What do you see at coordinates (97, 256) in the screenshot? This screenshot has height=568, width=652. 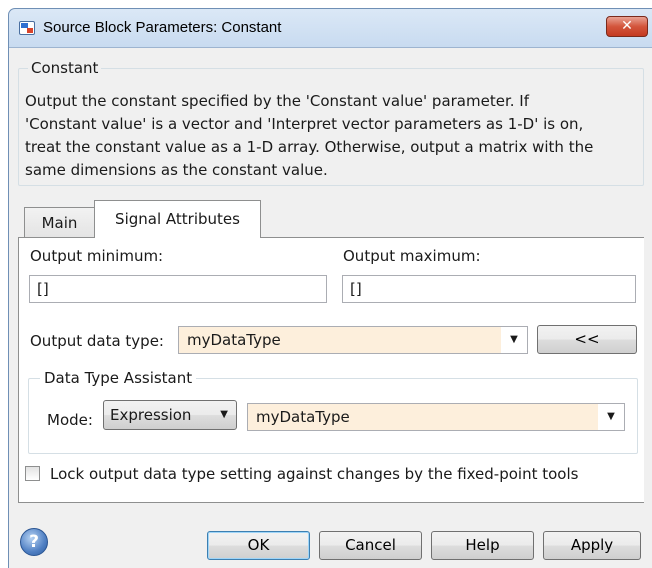 I see `output-minimum-label: Output minimum:` at bounding box center [97, 256].